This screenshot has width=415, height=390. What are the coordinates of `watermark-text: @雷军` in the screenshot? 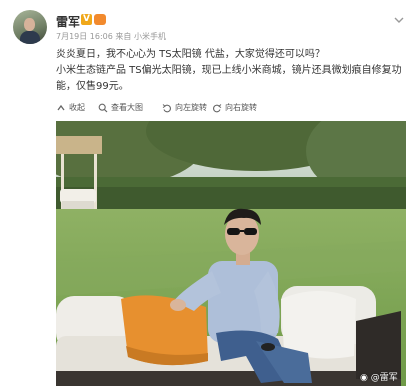 It's located at (384, 378).